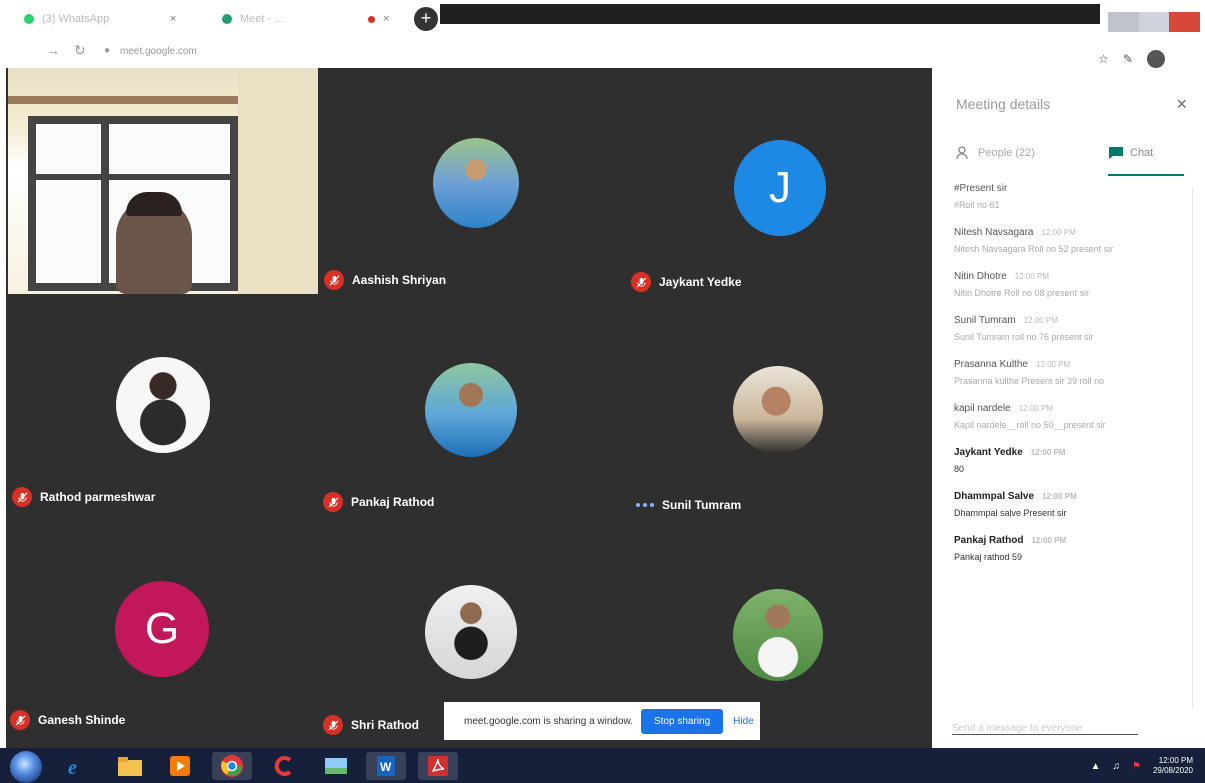 Image resolution: width=1205 pixels, height=783 pixels. Describe the element at coordinates (1029, 381) in the screenshot. I see `message-text: Prasanna kulthe Present sir 39 roll no` at that location.